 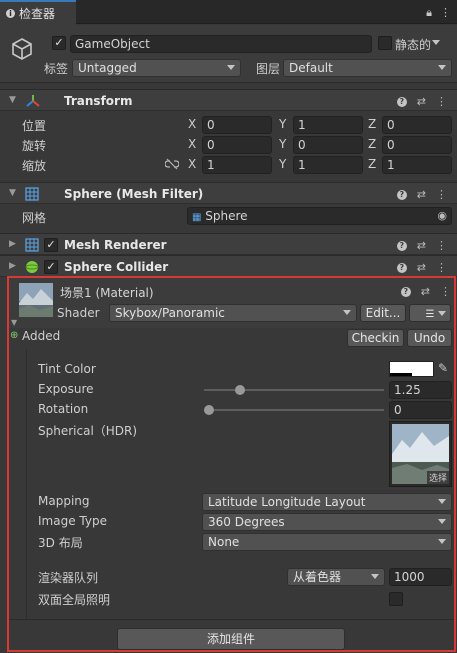 What do you see at coordinates (429, 13) in the screenshot?
I see `lock-icon: 🔒︎` at bounding box center [429, 13].